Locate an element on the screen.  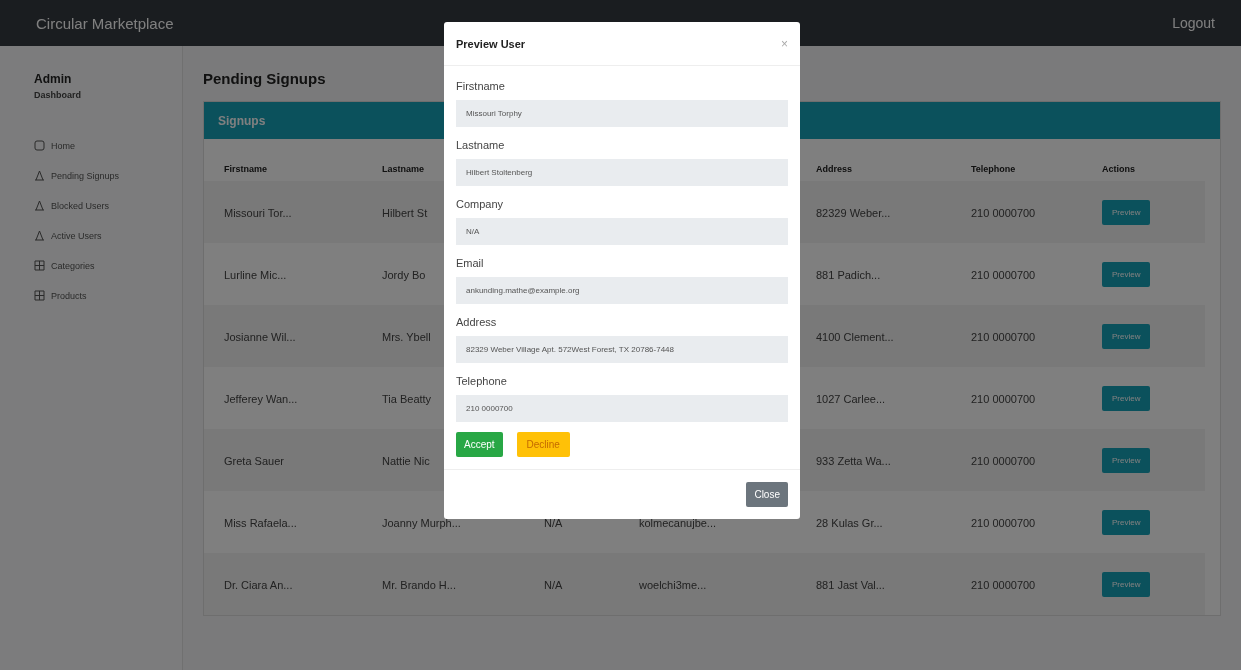
column-header: Telephone is located at coordinates (993, 169).